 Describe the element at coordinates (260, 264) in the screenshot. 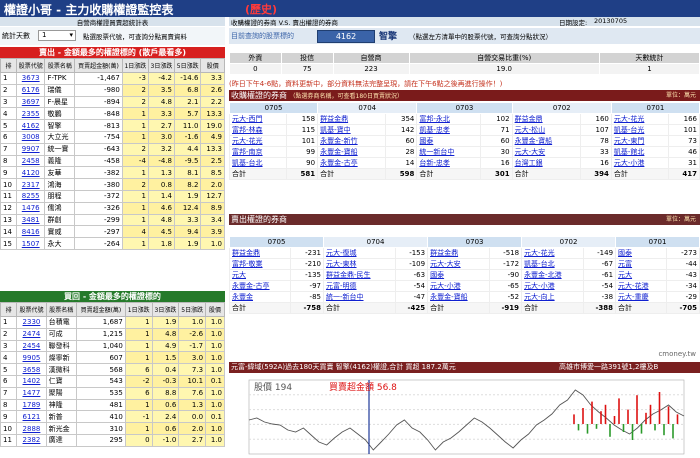

I see `broker-link: 富邦-敬業` at that location.